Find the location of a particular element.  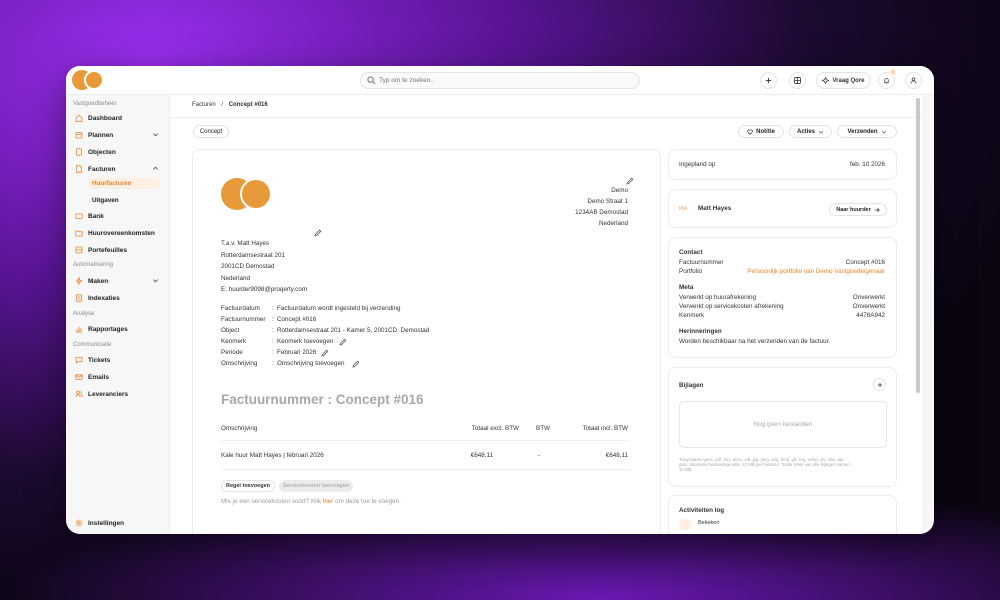

meta-title: Meta is located at coordinates (686, 287).